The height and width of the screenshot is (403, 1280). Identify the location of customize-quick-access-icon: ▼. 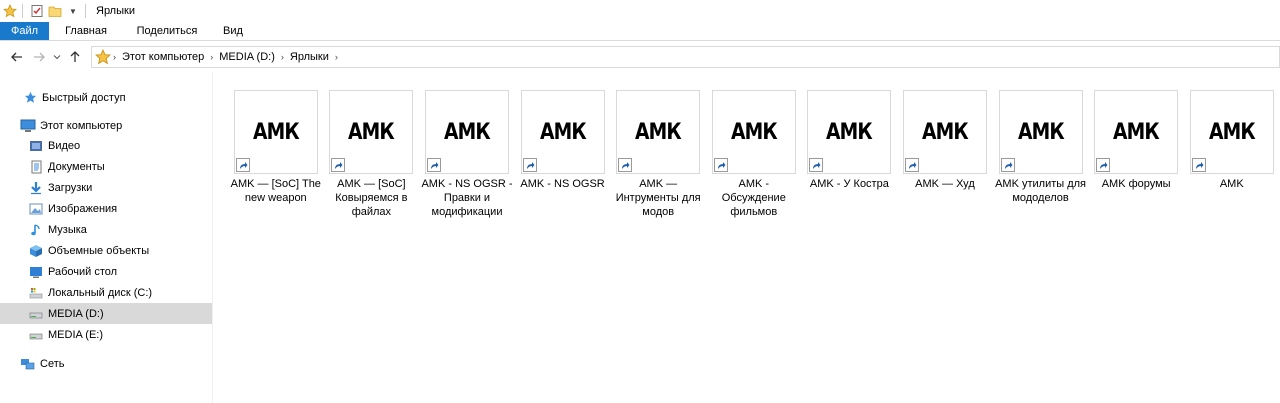
(73, 11).